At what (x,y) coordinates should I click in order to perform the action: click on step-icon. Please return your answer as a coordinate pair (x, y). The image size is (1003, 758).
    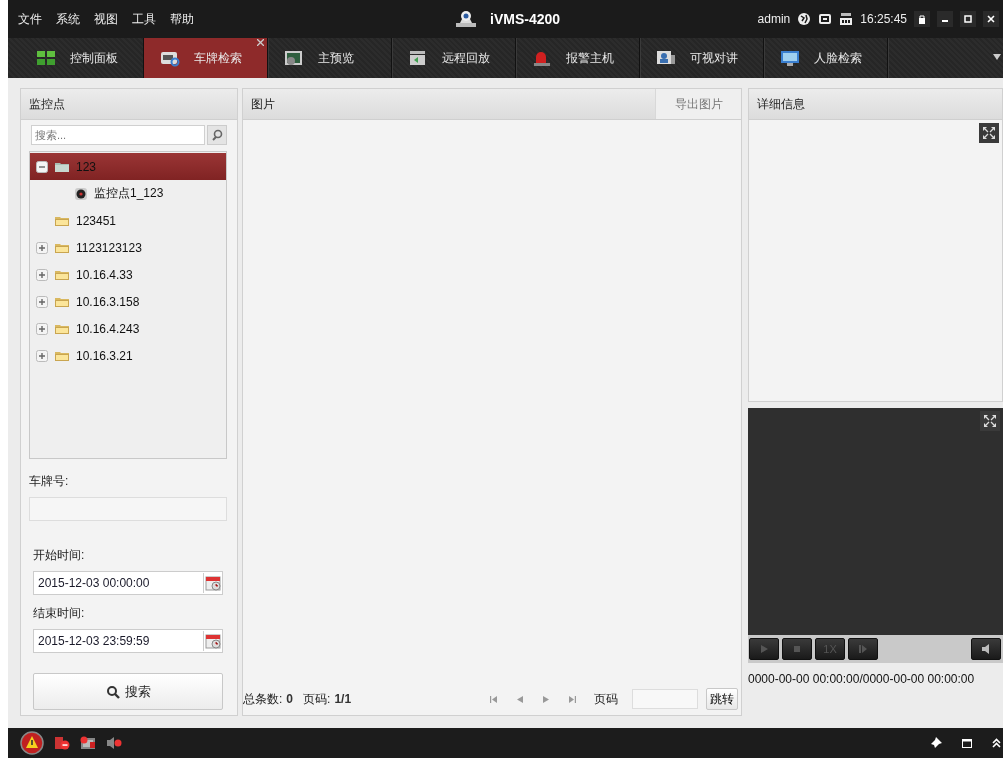
    Looking at the image, I should click on (863, 649).